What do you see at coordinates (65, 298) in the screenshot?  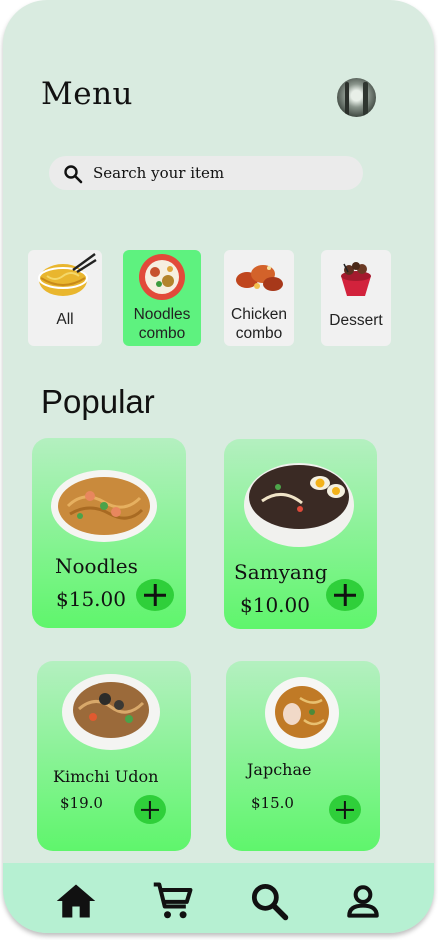 I see `category-all: All` at bounding box center [65, 298].